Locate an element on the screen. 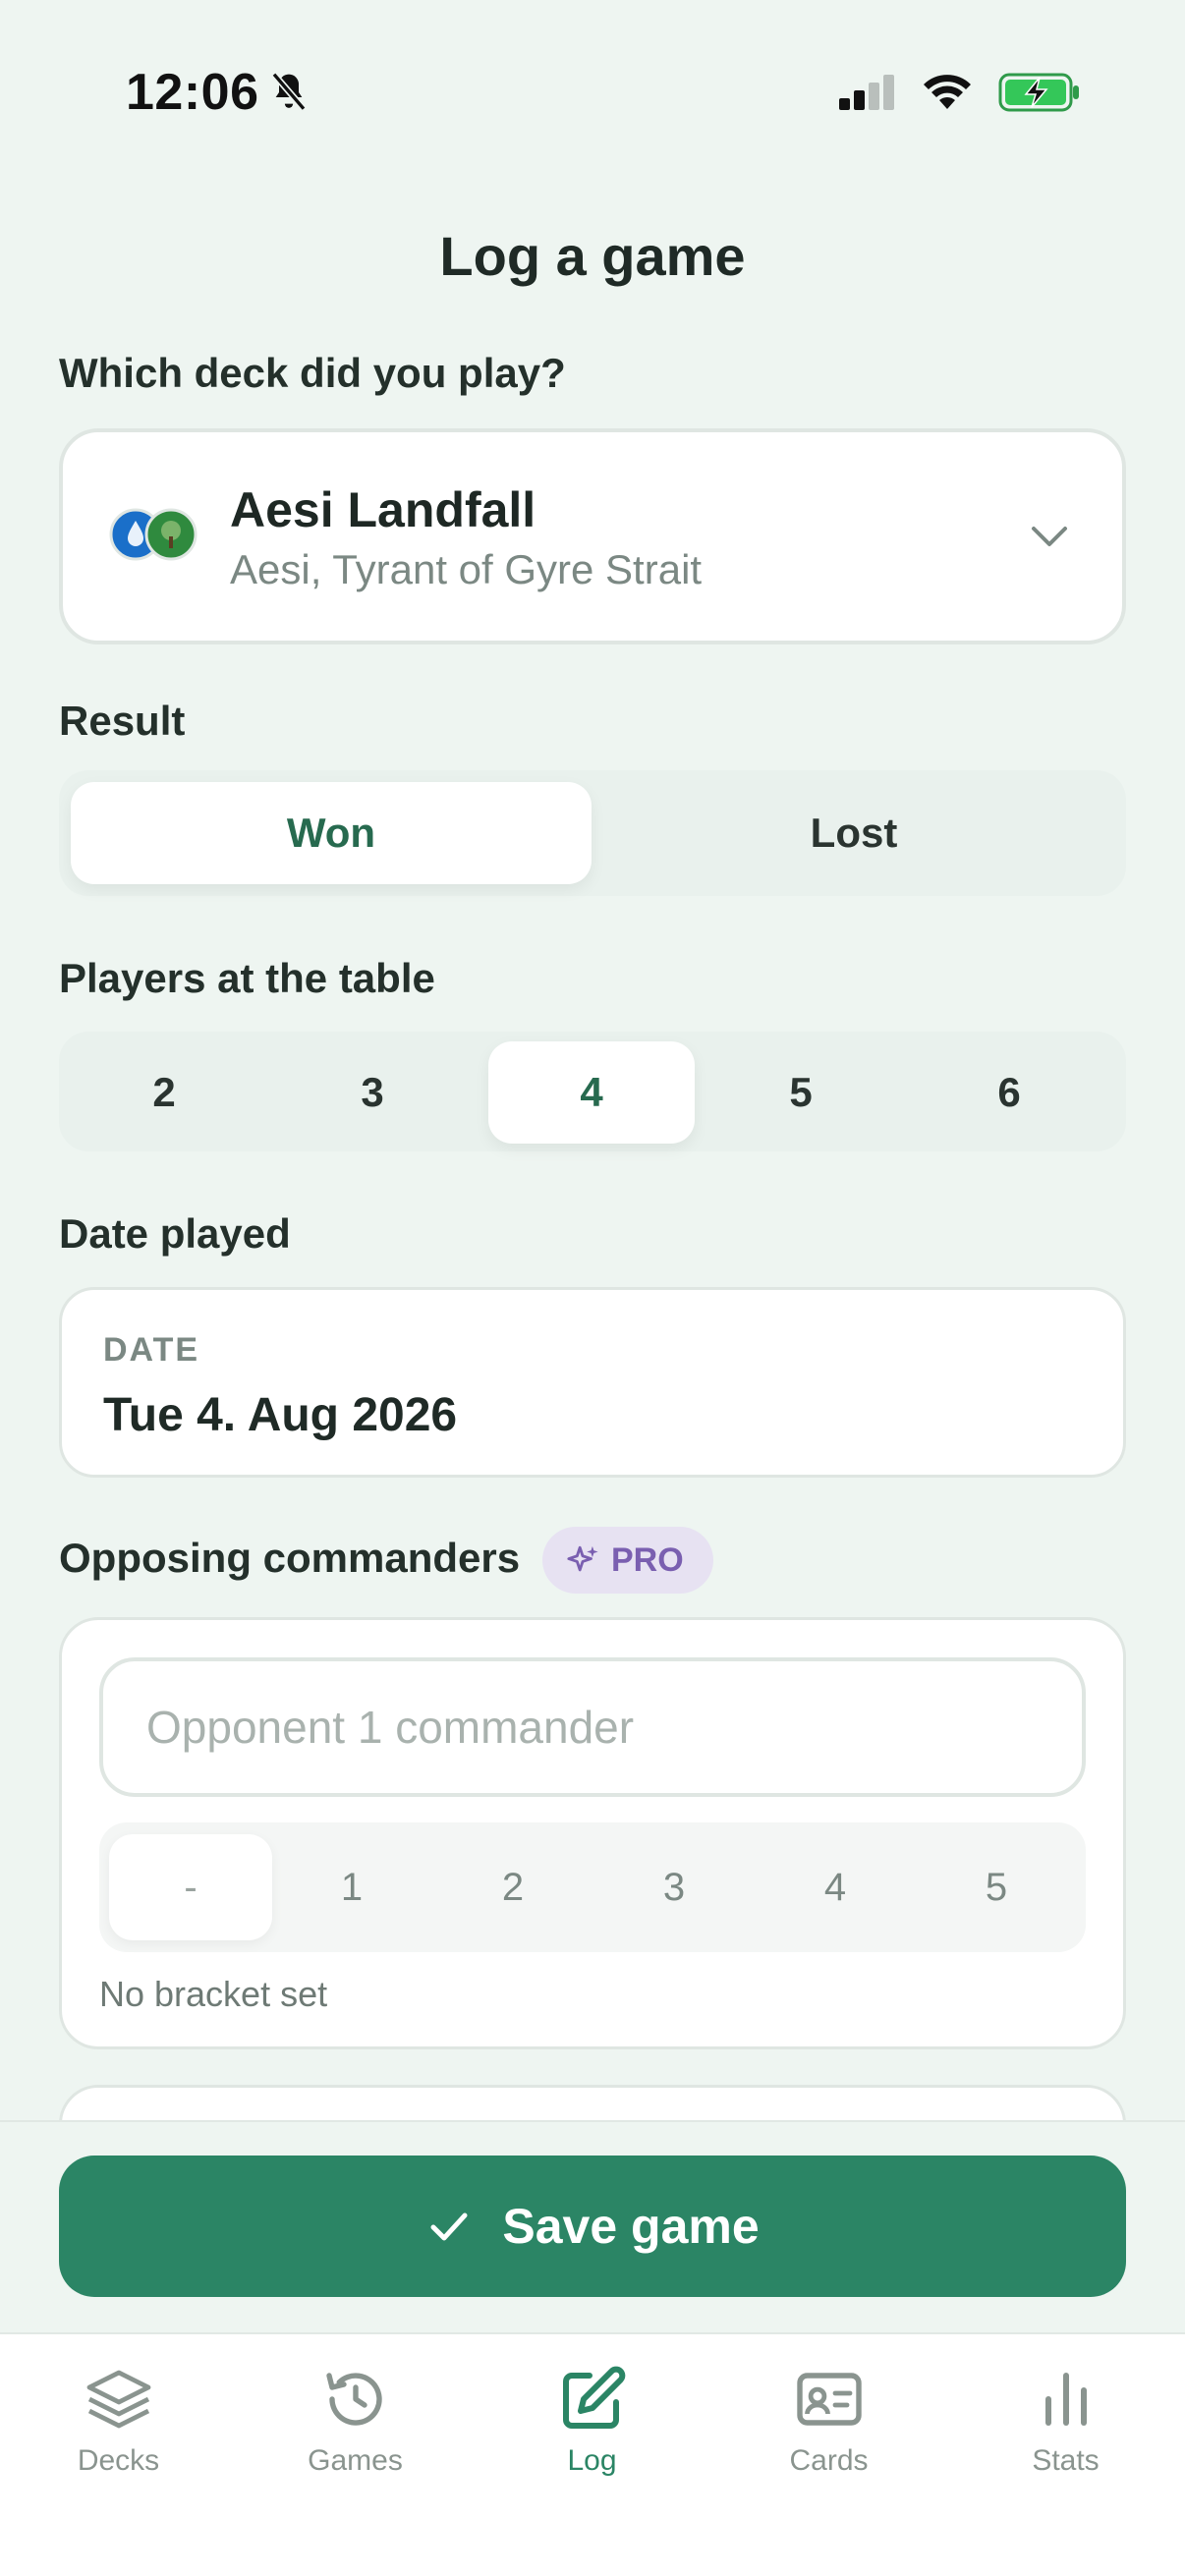 The width and height of the screenshot is (1185, 2576). bracket-selector: - 1 2 3 4 5 is located at coordinates (592, 1887).